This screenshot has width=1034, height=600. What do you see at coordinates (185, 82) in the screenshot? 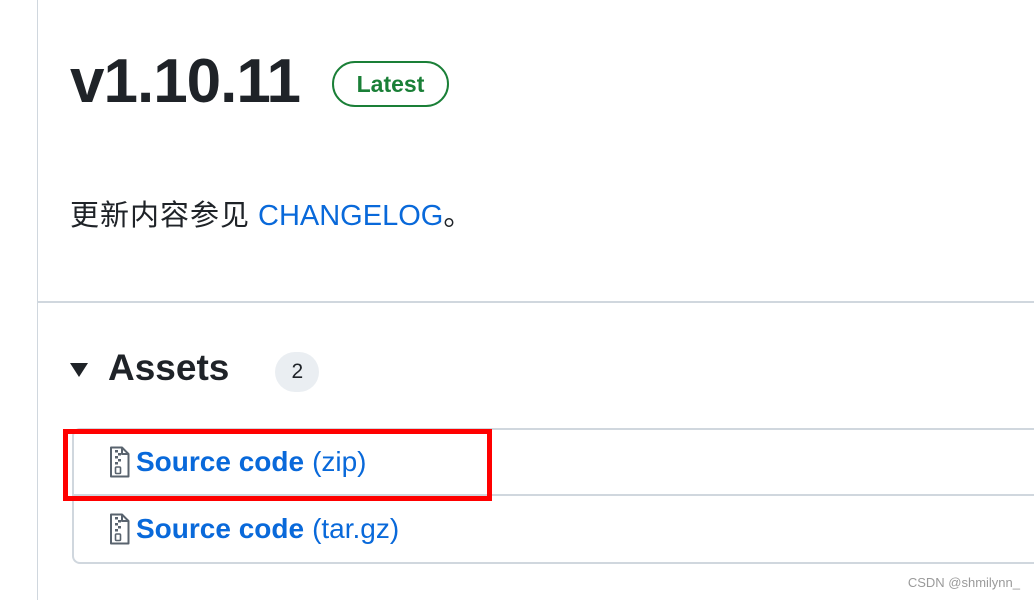
I see `release-version-title: v1.10.11` at bounding box center [185, 82].